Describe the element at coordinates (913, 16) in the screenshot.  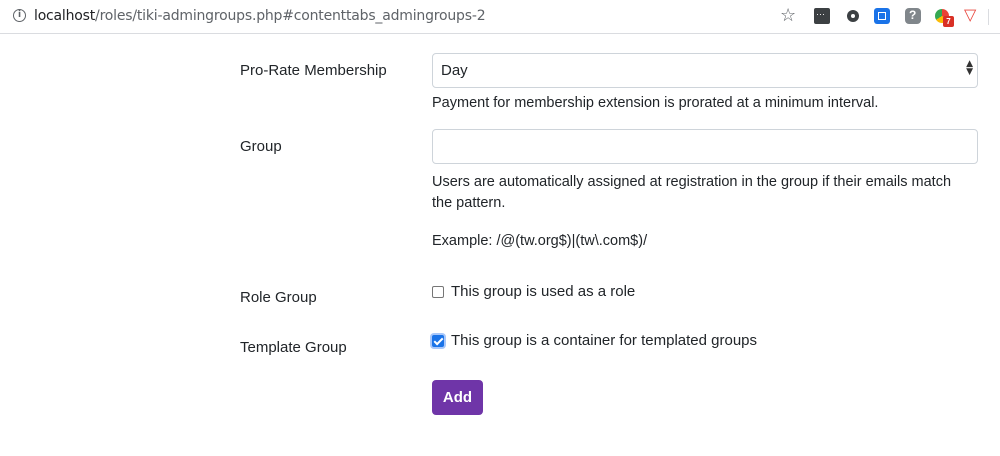
I see `extension-help-icon` at that location.